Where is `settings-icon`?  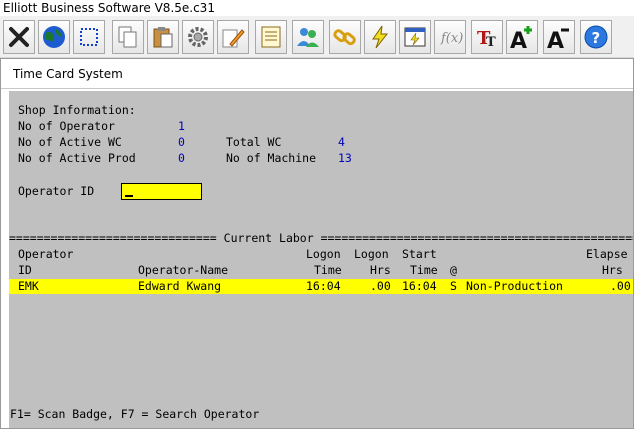 settings-icon is located at coordinates (198, 37).